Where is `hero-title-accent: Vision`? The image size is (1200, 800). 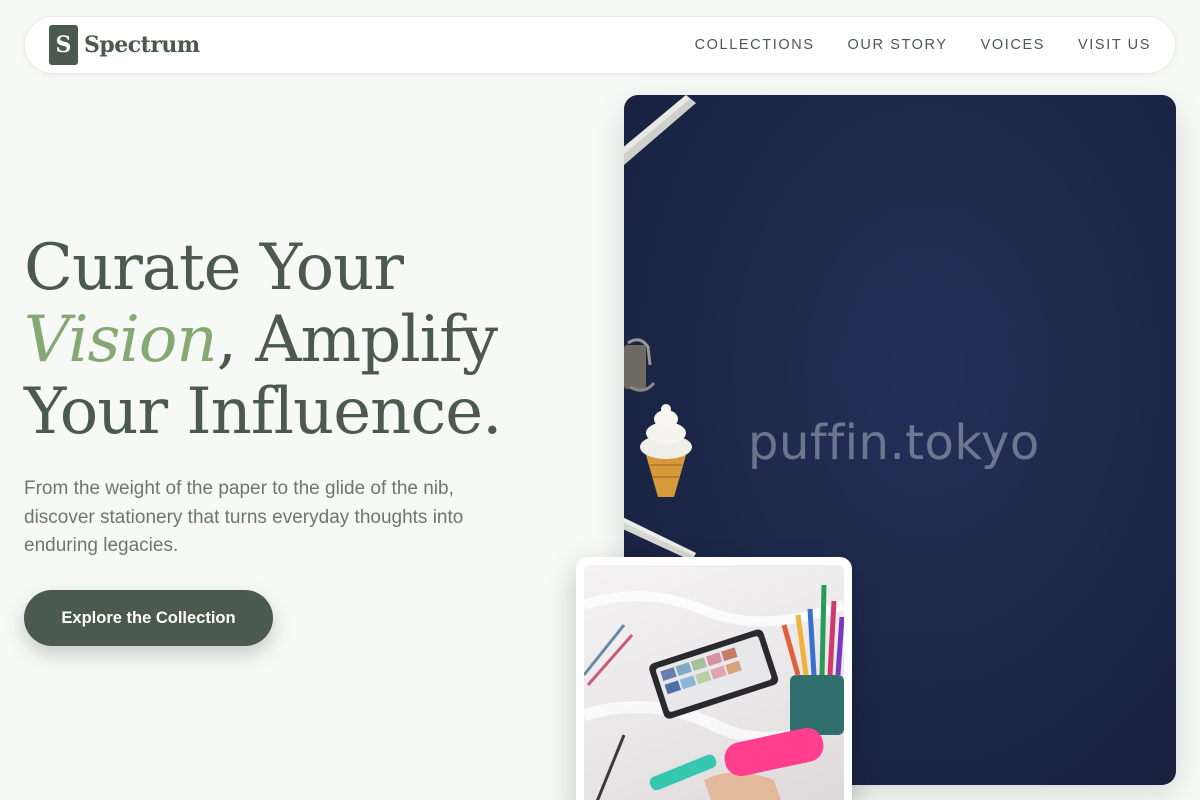 hero-title-accent: Vision is located at coordinates (121, 340).